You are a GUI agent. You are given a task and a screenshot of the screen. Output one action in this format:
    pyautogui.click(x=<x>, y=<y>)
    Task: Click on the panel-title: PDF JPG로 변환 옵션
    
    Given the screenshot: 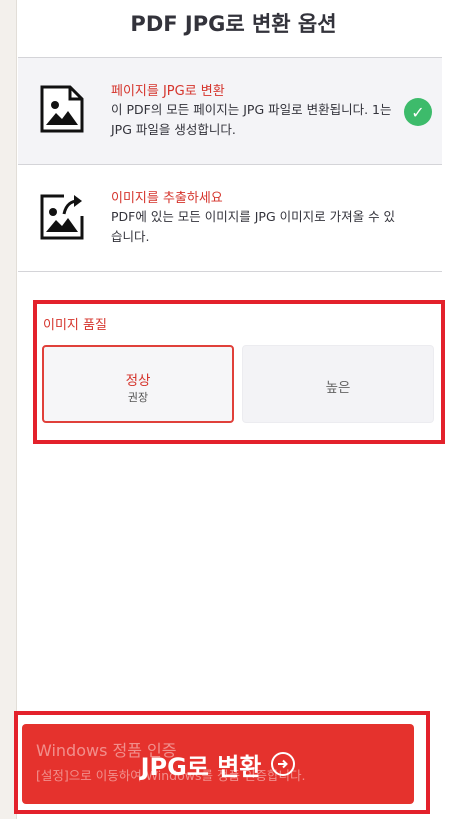 What is the action you would take?
    pyautogui.click(x=233, y=24)
    